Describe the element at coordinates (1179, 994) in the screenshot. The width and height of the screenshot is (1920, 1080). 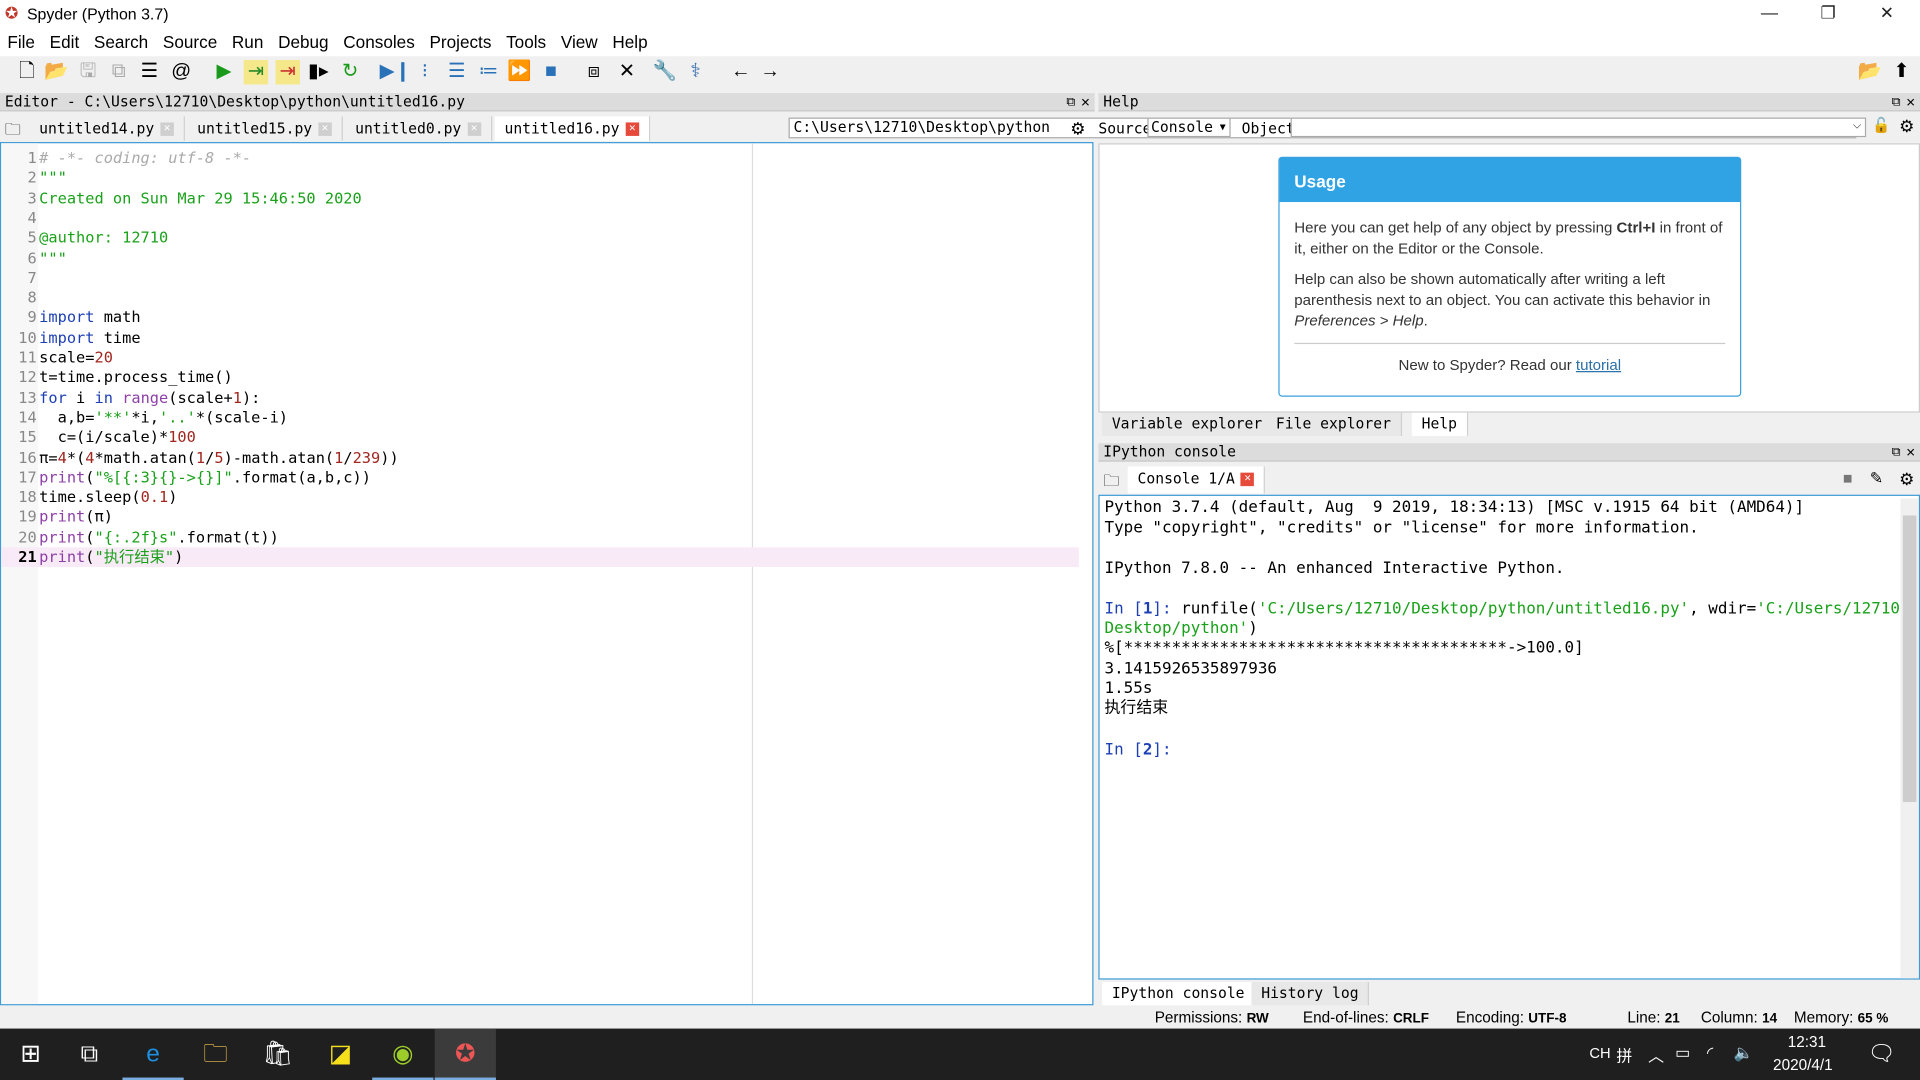
I see `tab-ipython-console: IPython console` at that location.